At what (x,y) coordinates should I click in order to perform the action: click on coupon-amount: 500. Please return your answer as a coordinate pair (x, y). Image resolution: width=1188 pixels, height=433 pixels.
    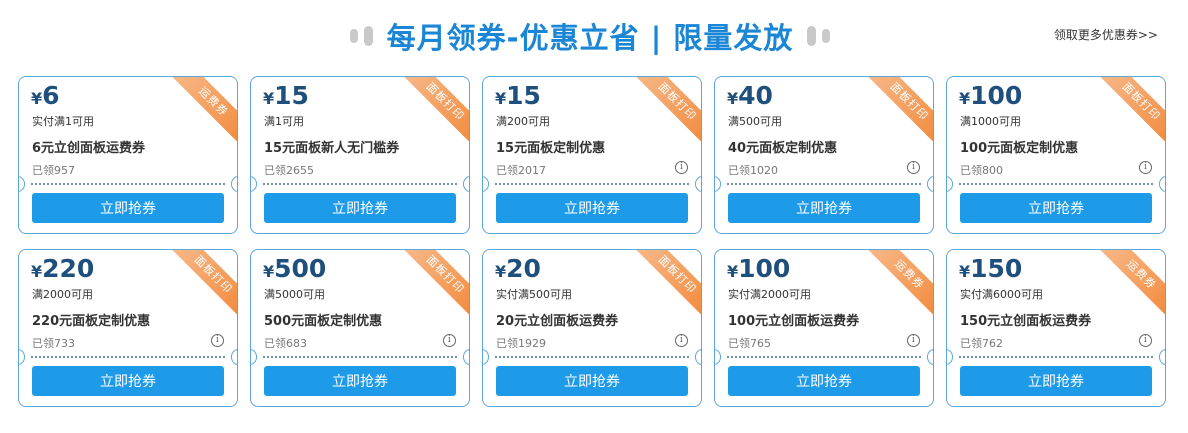
    Looking at the image, I should click on (300, 268).